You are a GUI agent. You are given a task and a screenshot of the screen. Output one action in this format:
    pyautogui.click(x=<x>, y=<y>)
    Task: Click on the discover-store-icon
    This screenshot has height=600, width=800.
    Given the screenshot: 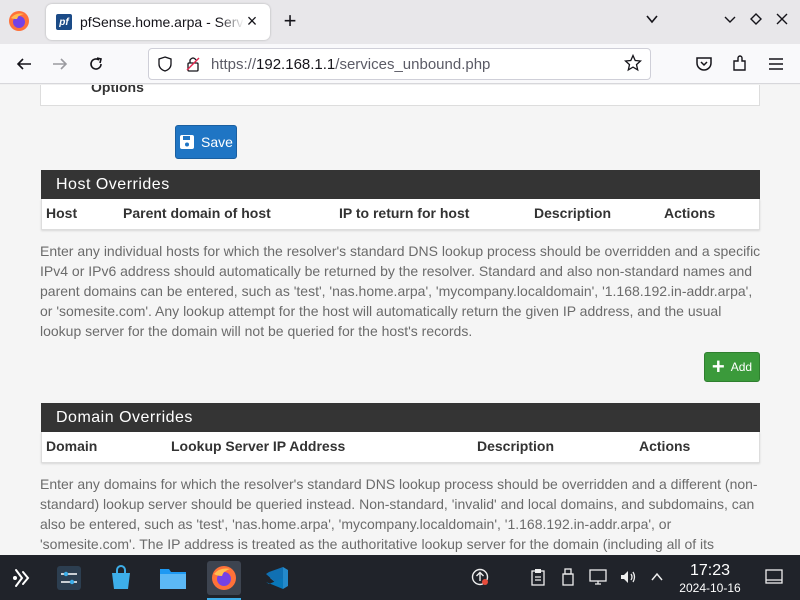 What is the action you would take?
    pyautogui.click(x=121, y=578)
    